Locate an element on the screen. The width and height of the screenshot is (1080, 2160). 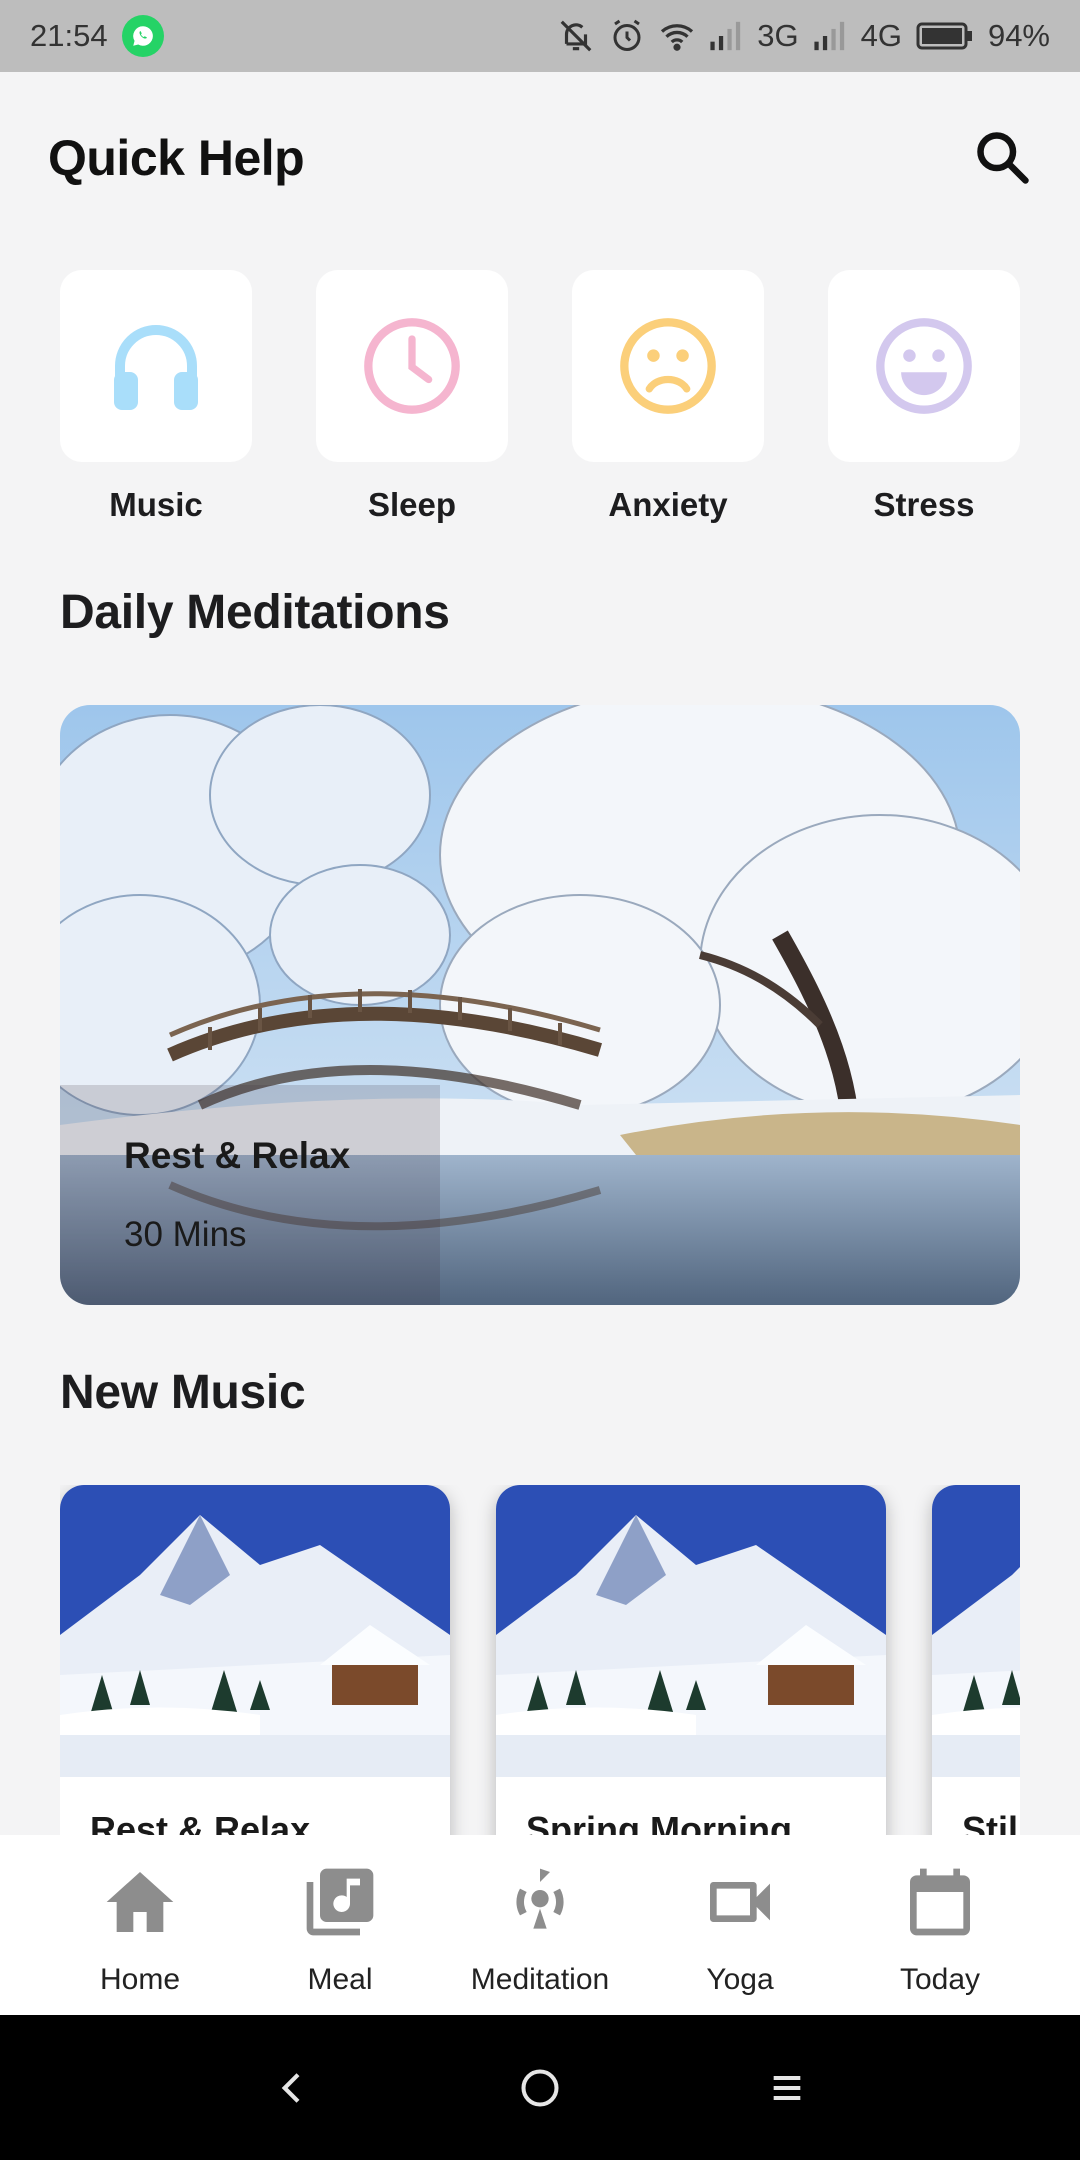
quick-help-anxiety: Anxiety is located at coordinates (668, 397).